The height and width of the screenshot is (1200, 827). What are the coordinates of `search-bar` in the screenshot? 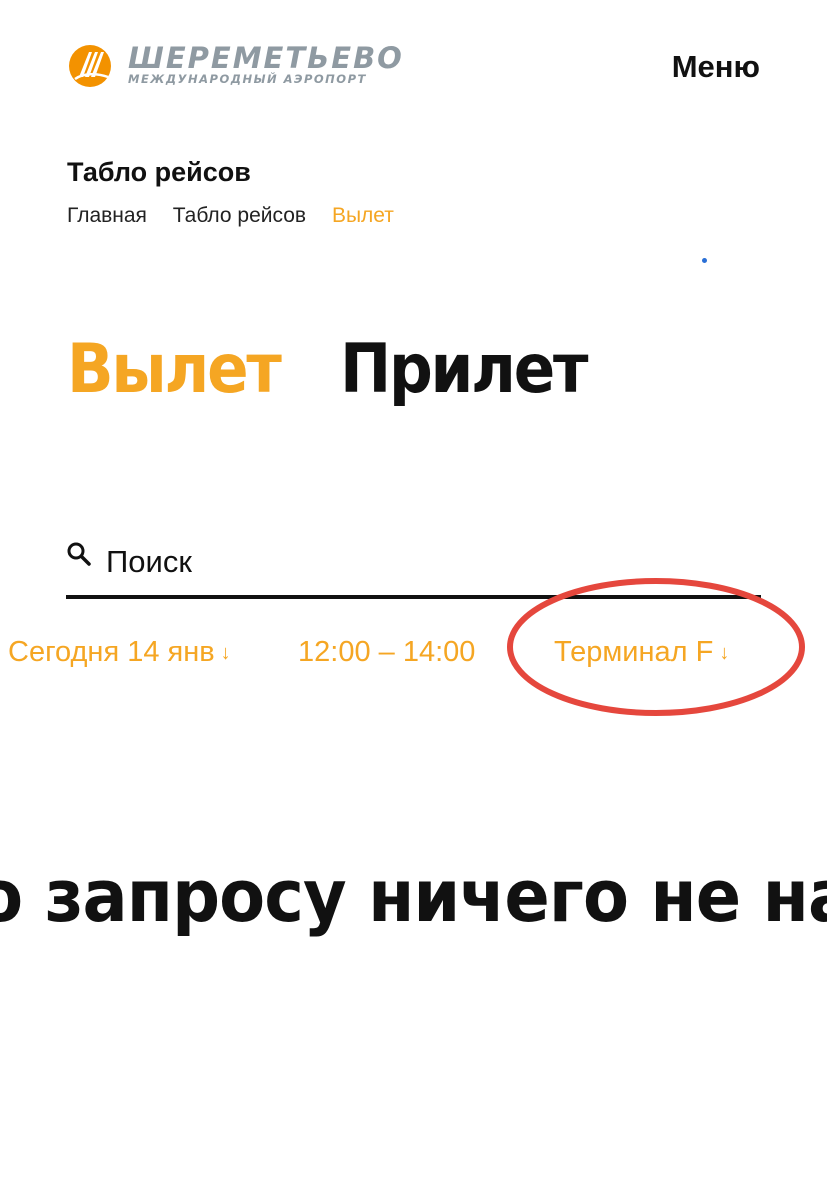 It's located at (413, 567).